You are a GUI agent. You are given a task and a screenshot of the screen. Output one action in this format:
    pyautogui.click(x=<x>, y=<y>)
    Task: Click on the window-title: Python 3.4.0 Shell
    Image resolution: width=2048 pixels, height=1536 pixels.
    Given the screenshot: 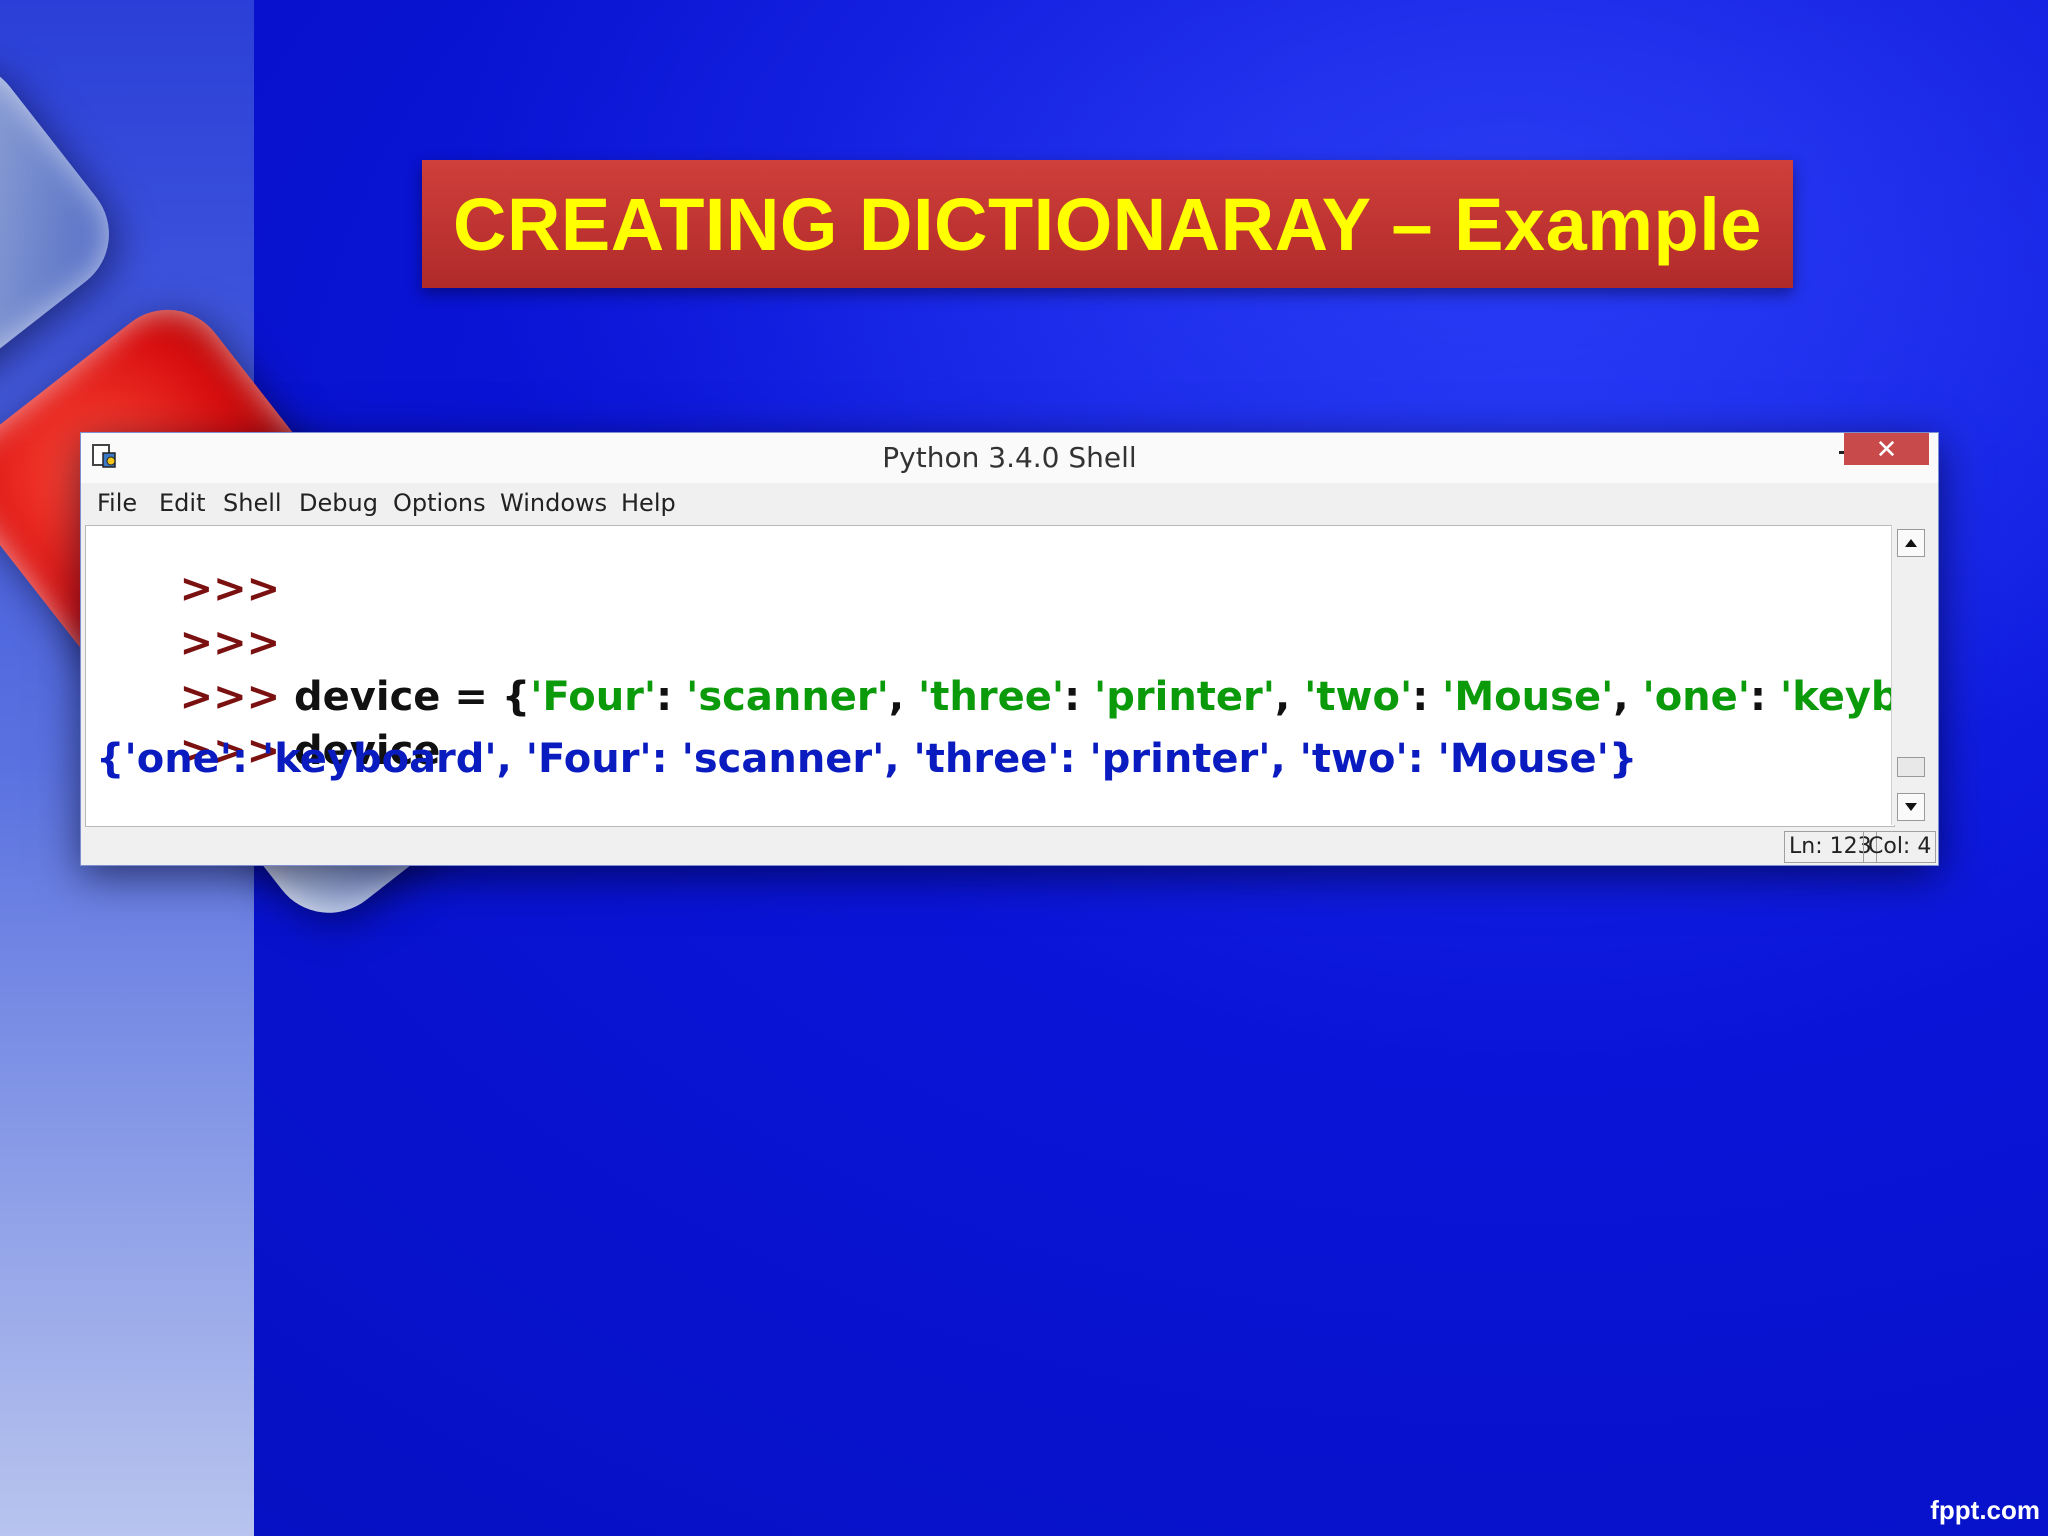 What is the action you would take?
    pyautogui.click(x=1009, y=457)
    